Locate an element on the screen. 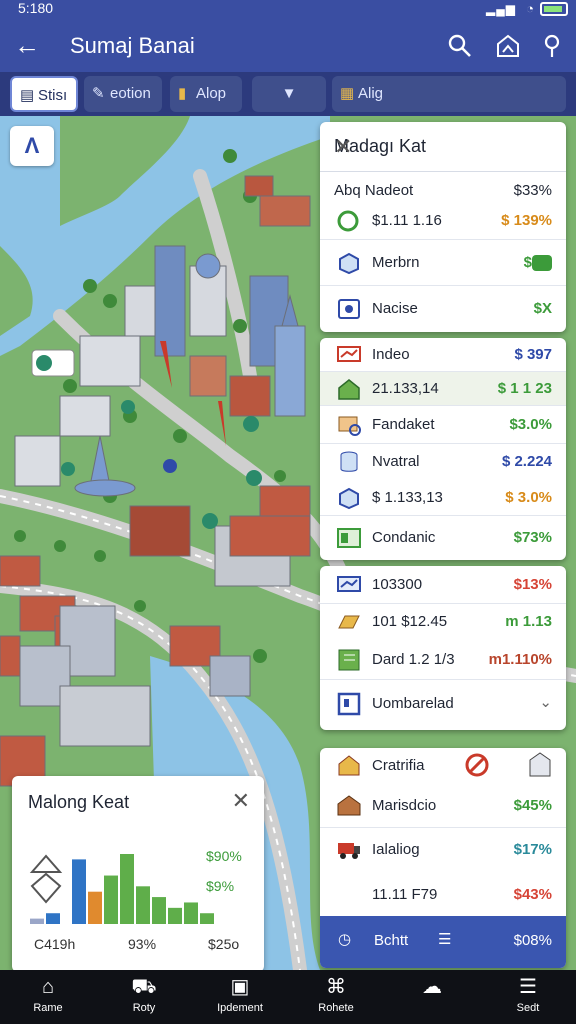 Image resolution: width=576 pixels, height=1024 pixels. map-home-icon is located at coordinates (508, 46).